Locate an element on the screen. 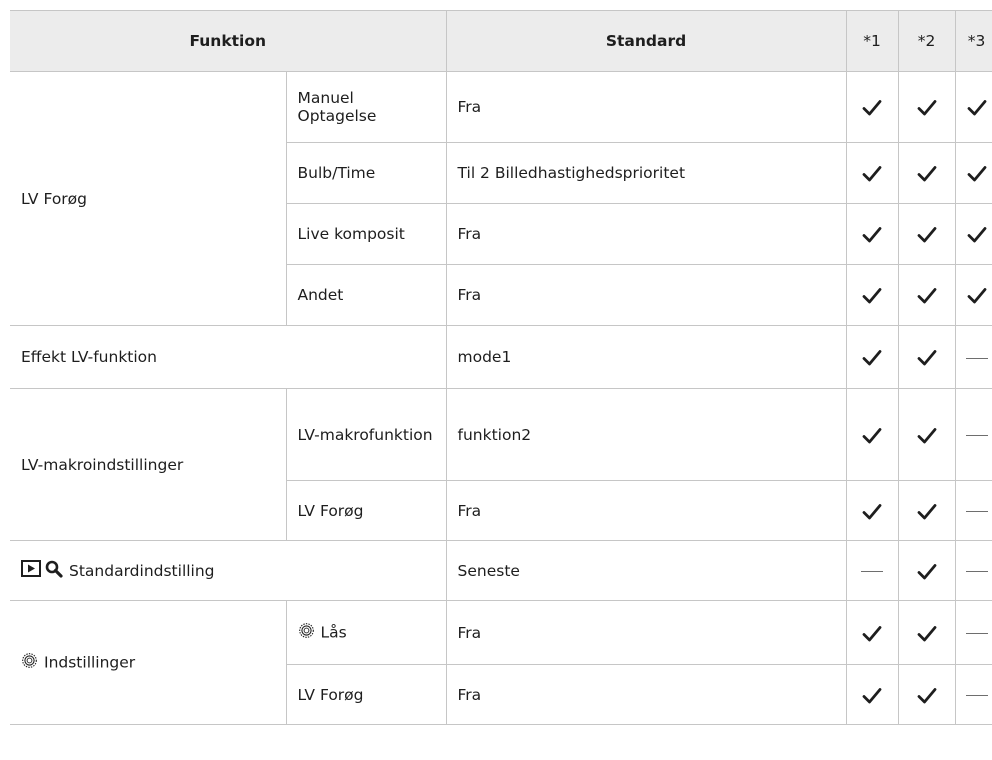 This screenshot has height=760, width=992. function-label-with-icons: Standardindstilling is located at coordinates (228, 570).